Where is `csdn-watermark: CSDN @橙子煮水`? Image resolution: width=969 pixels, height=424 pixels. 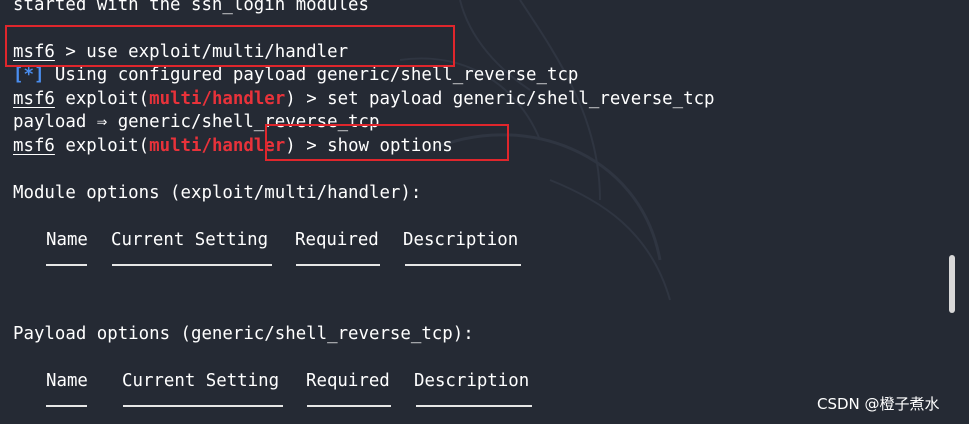
csdn-watermark: CSDN @橙子煮水 is located at coordinates (878, 404).